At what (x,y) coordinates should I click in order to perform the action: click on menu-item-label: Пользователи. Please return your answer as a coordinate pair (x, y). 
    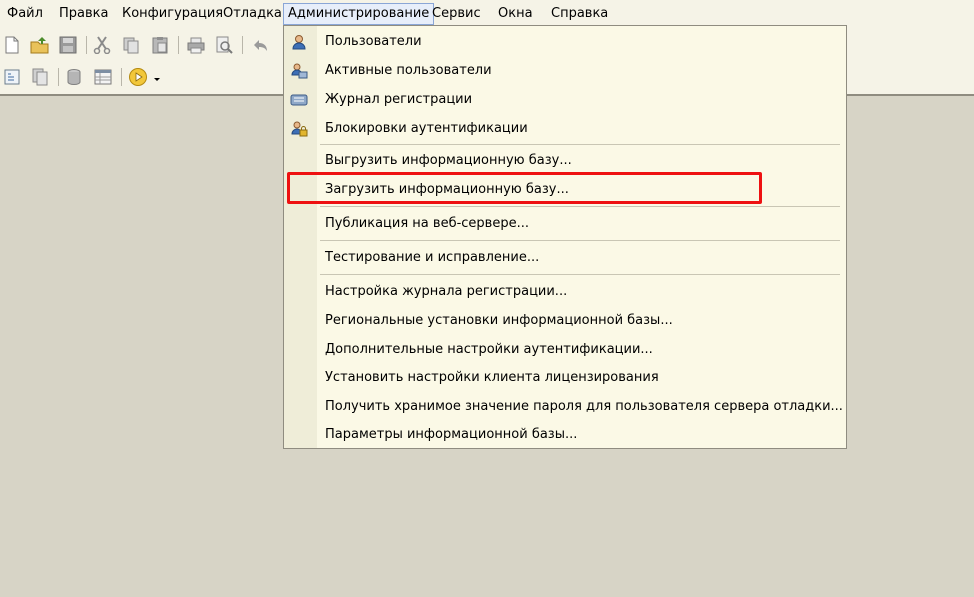
    Looking at the image, I should click on (373, 41).